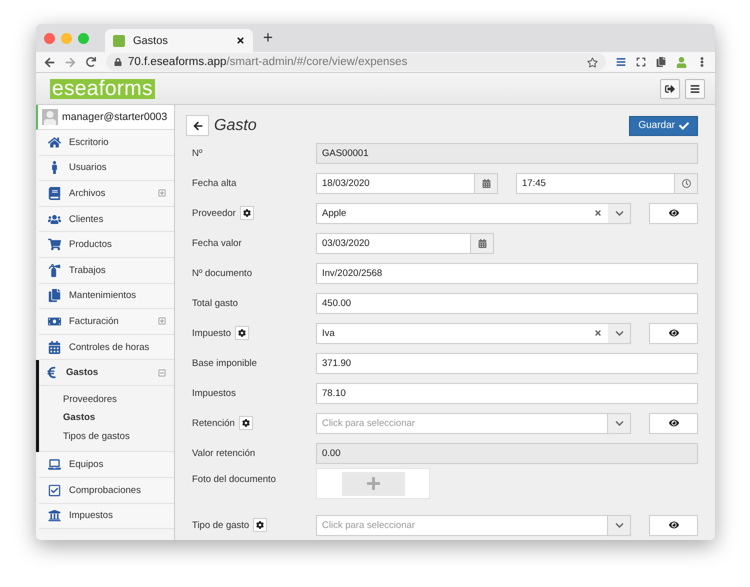 Image resolution: width=750 pixels, height=587 pixels. Describe the element at coordinates (118, 62) in the screenshot. I see `lock-icon` at that location.